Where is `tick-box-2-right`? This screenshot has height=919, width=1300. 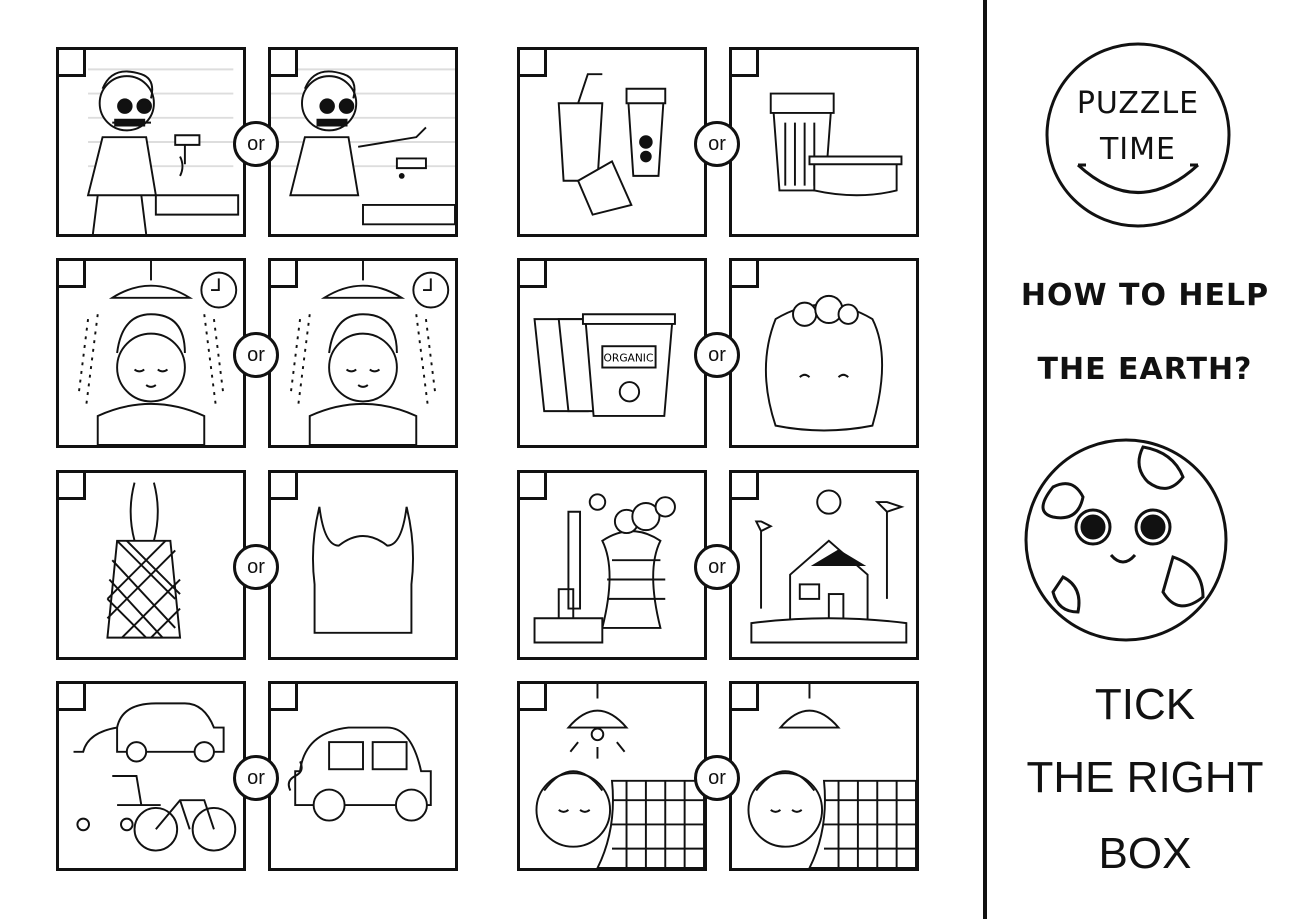 tick-box-2-right is located at coordinates (745, 63).